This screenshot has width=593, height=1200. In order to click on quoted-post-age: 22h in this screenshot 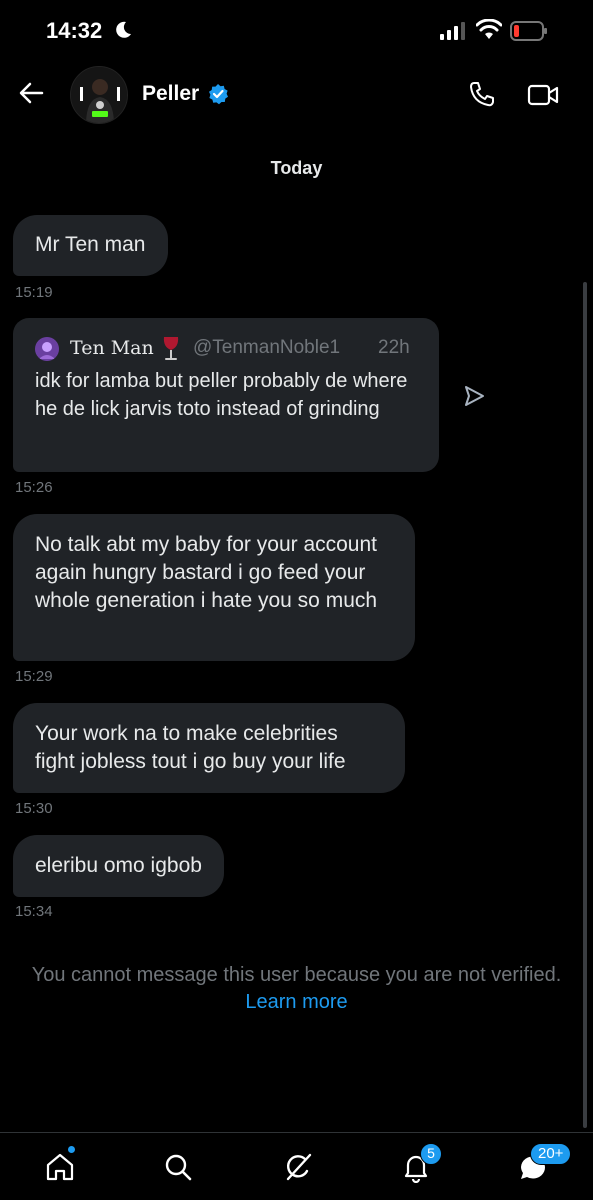, I will do `click(394, 347)`.